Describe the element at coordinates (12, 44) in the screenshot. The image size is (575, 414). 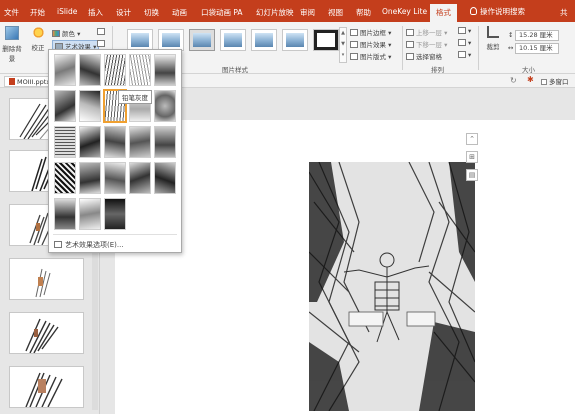
I see `remove-background-button: 删除背景` at that location.